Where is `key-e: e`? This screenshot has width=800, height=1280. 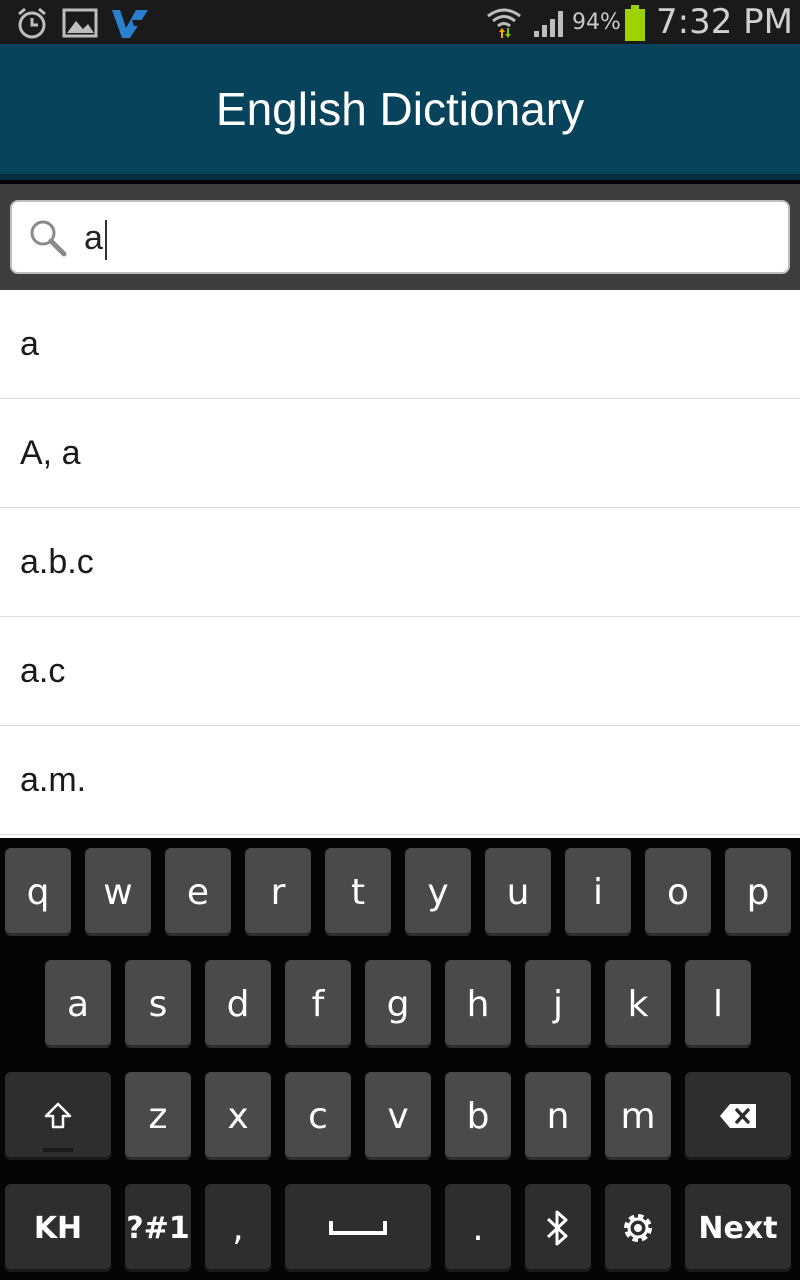
key-e: e is located at coordinates (198, 892).